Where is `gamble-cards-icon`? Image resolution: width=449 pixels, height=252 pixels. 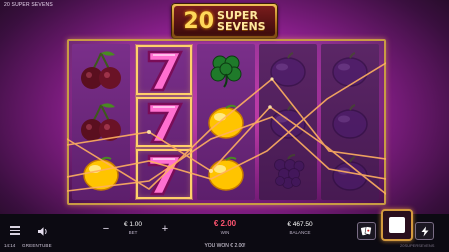
gamble-cards-icon is located at coordinates (366, 231).